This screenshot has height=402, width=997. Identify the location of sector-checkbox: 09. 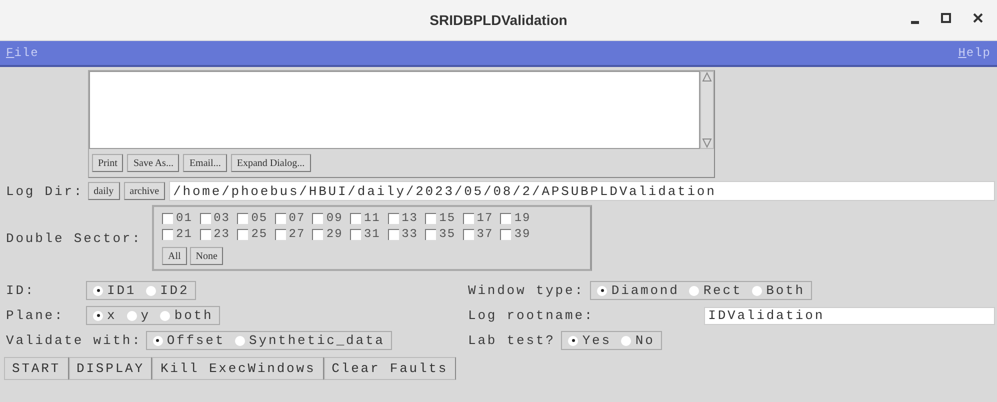
(331, 218).